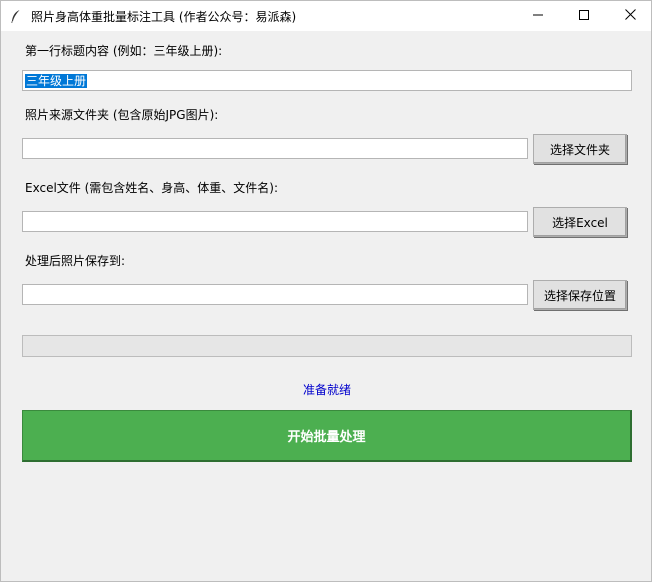  What do you see at coordinates (124, 51) in the screenshot?
I see `title-content-label: 第一行标题内容 (例如：三年级上册):` at bounding box center [124, 51].